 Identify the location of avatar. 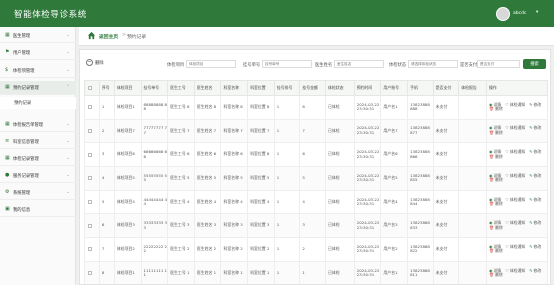
(503, 14).